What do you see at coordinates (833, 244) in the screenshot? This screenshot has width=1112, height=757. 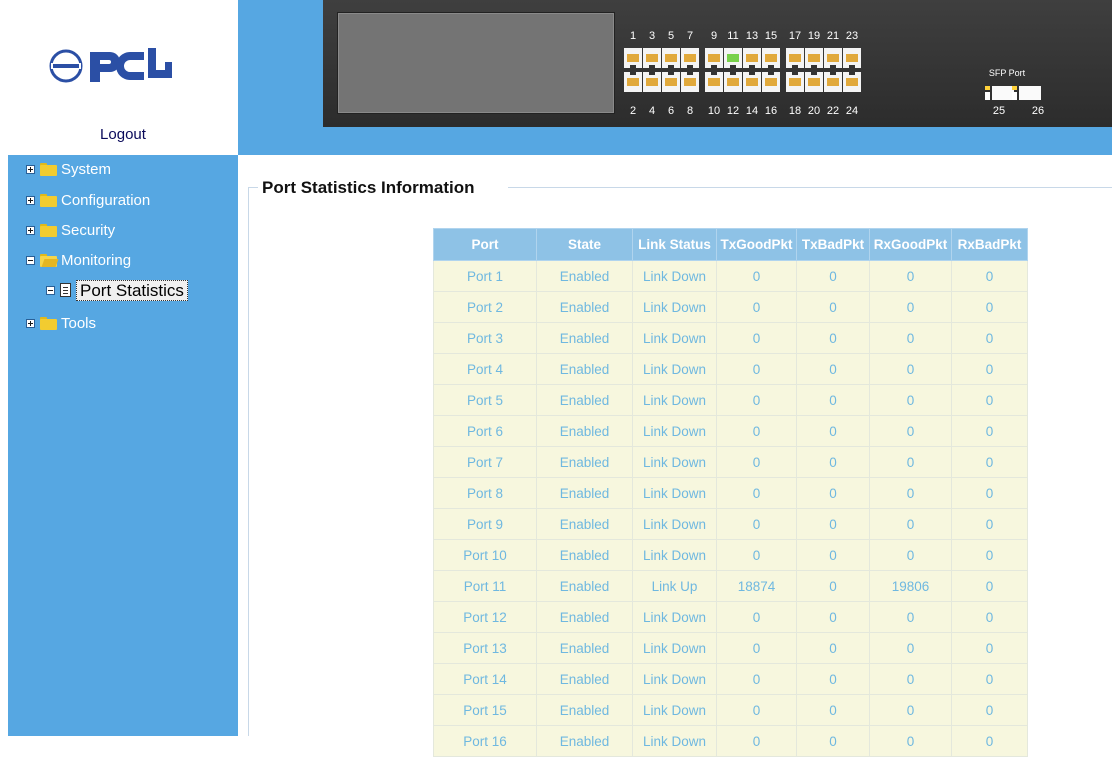 I see `column-header: TxBadPkt` at bounding box center [833, 244].